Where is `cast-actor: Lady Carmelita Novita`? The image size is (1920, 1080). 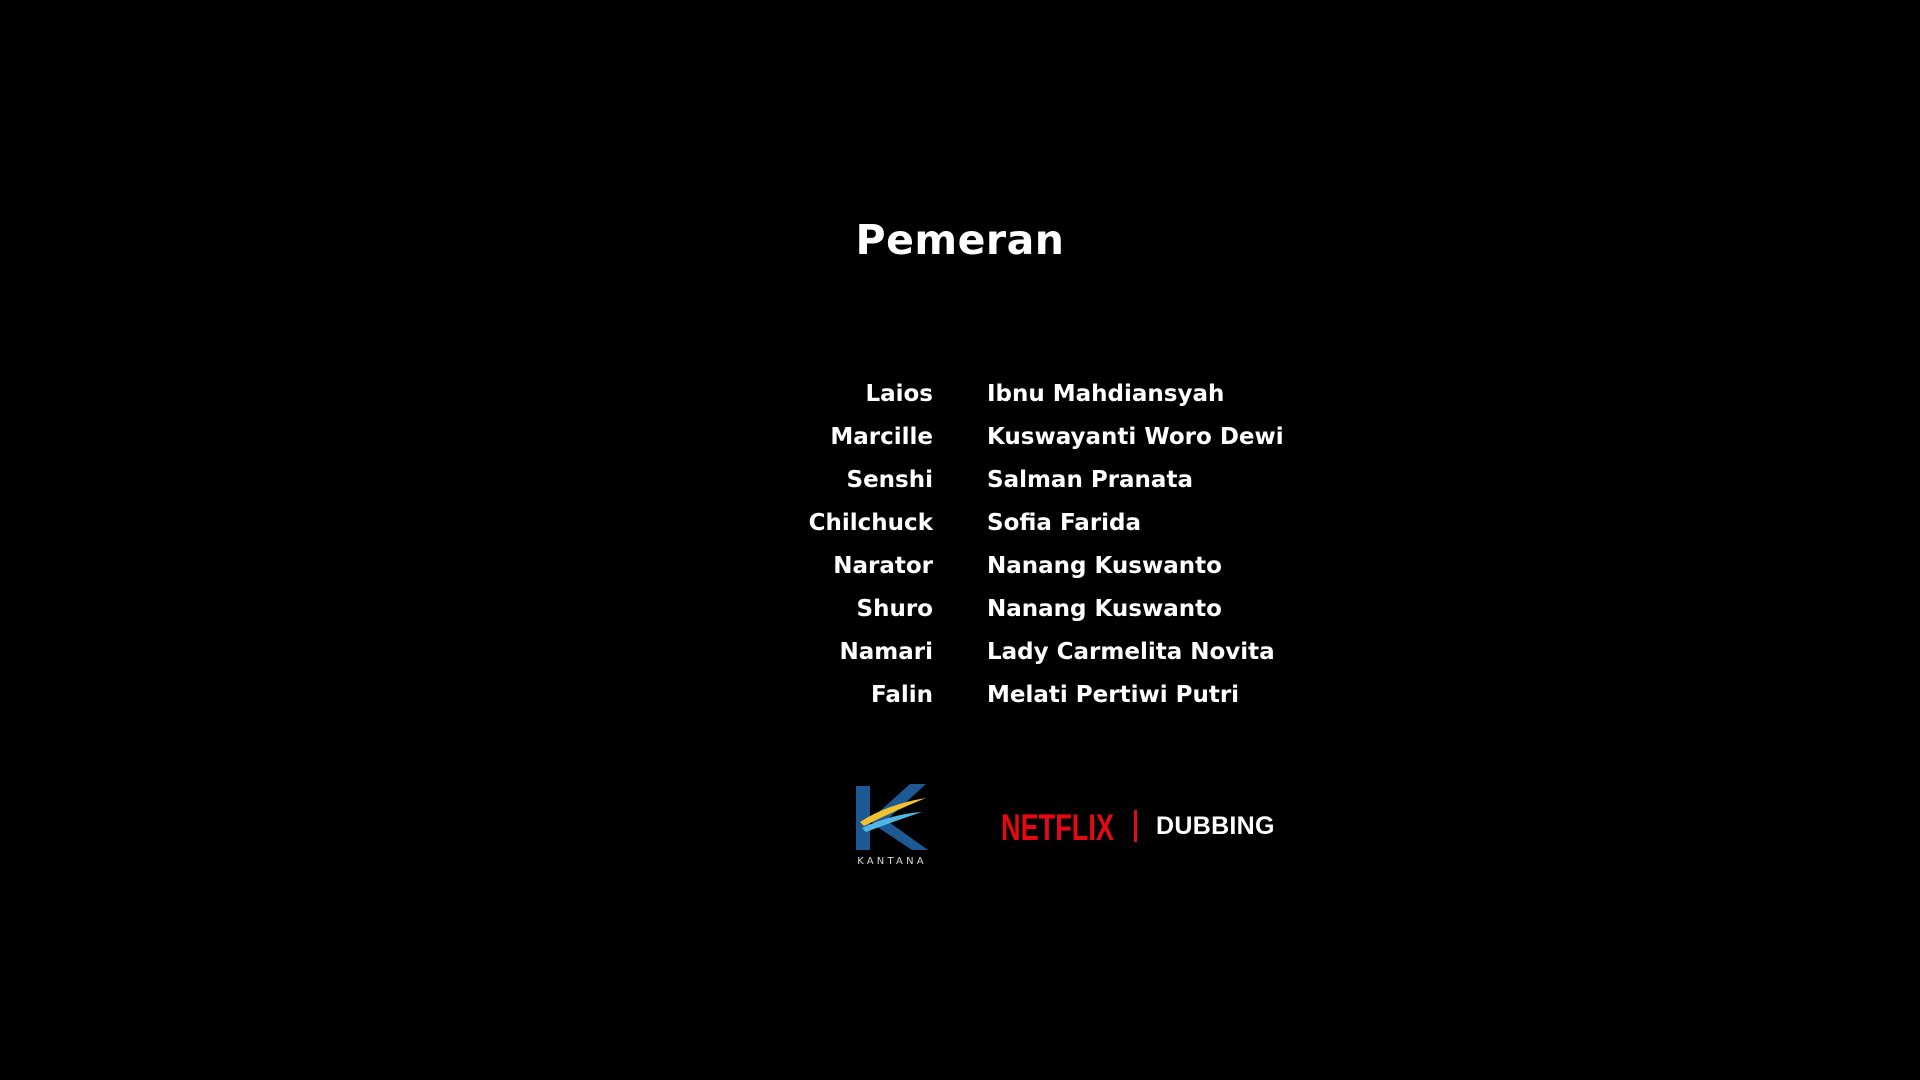
cast-actor: Lady Carmelita Novita is located at coordinates (1131, 652).